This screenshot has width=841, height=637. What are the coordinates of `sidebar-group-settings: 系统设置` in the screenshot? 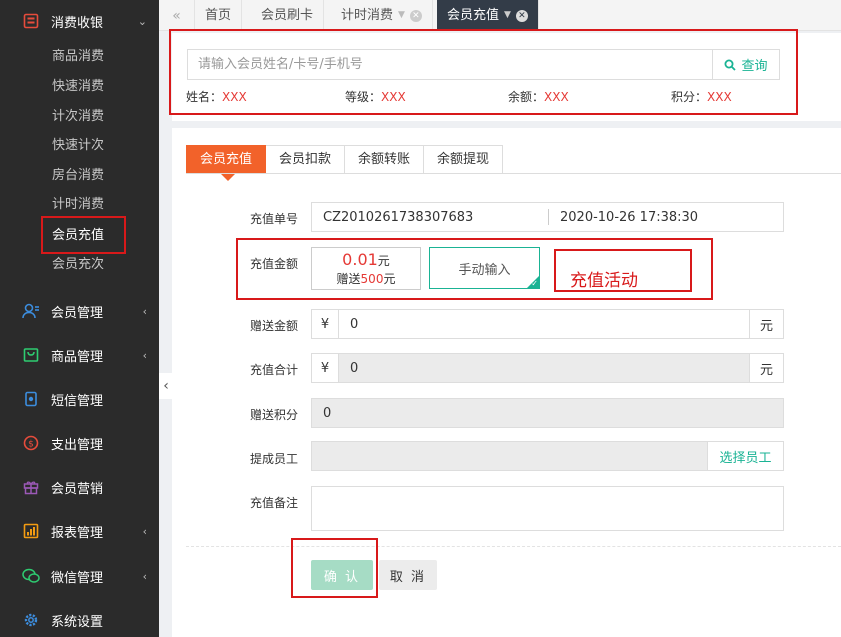 It's located at (79, 618).